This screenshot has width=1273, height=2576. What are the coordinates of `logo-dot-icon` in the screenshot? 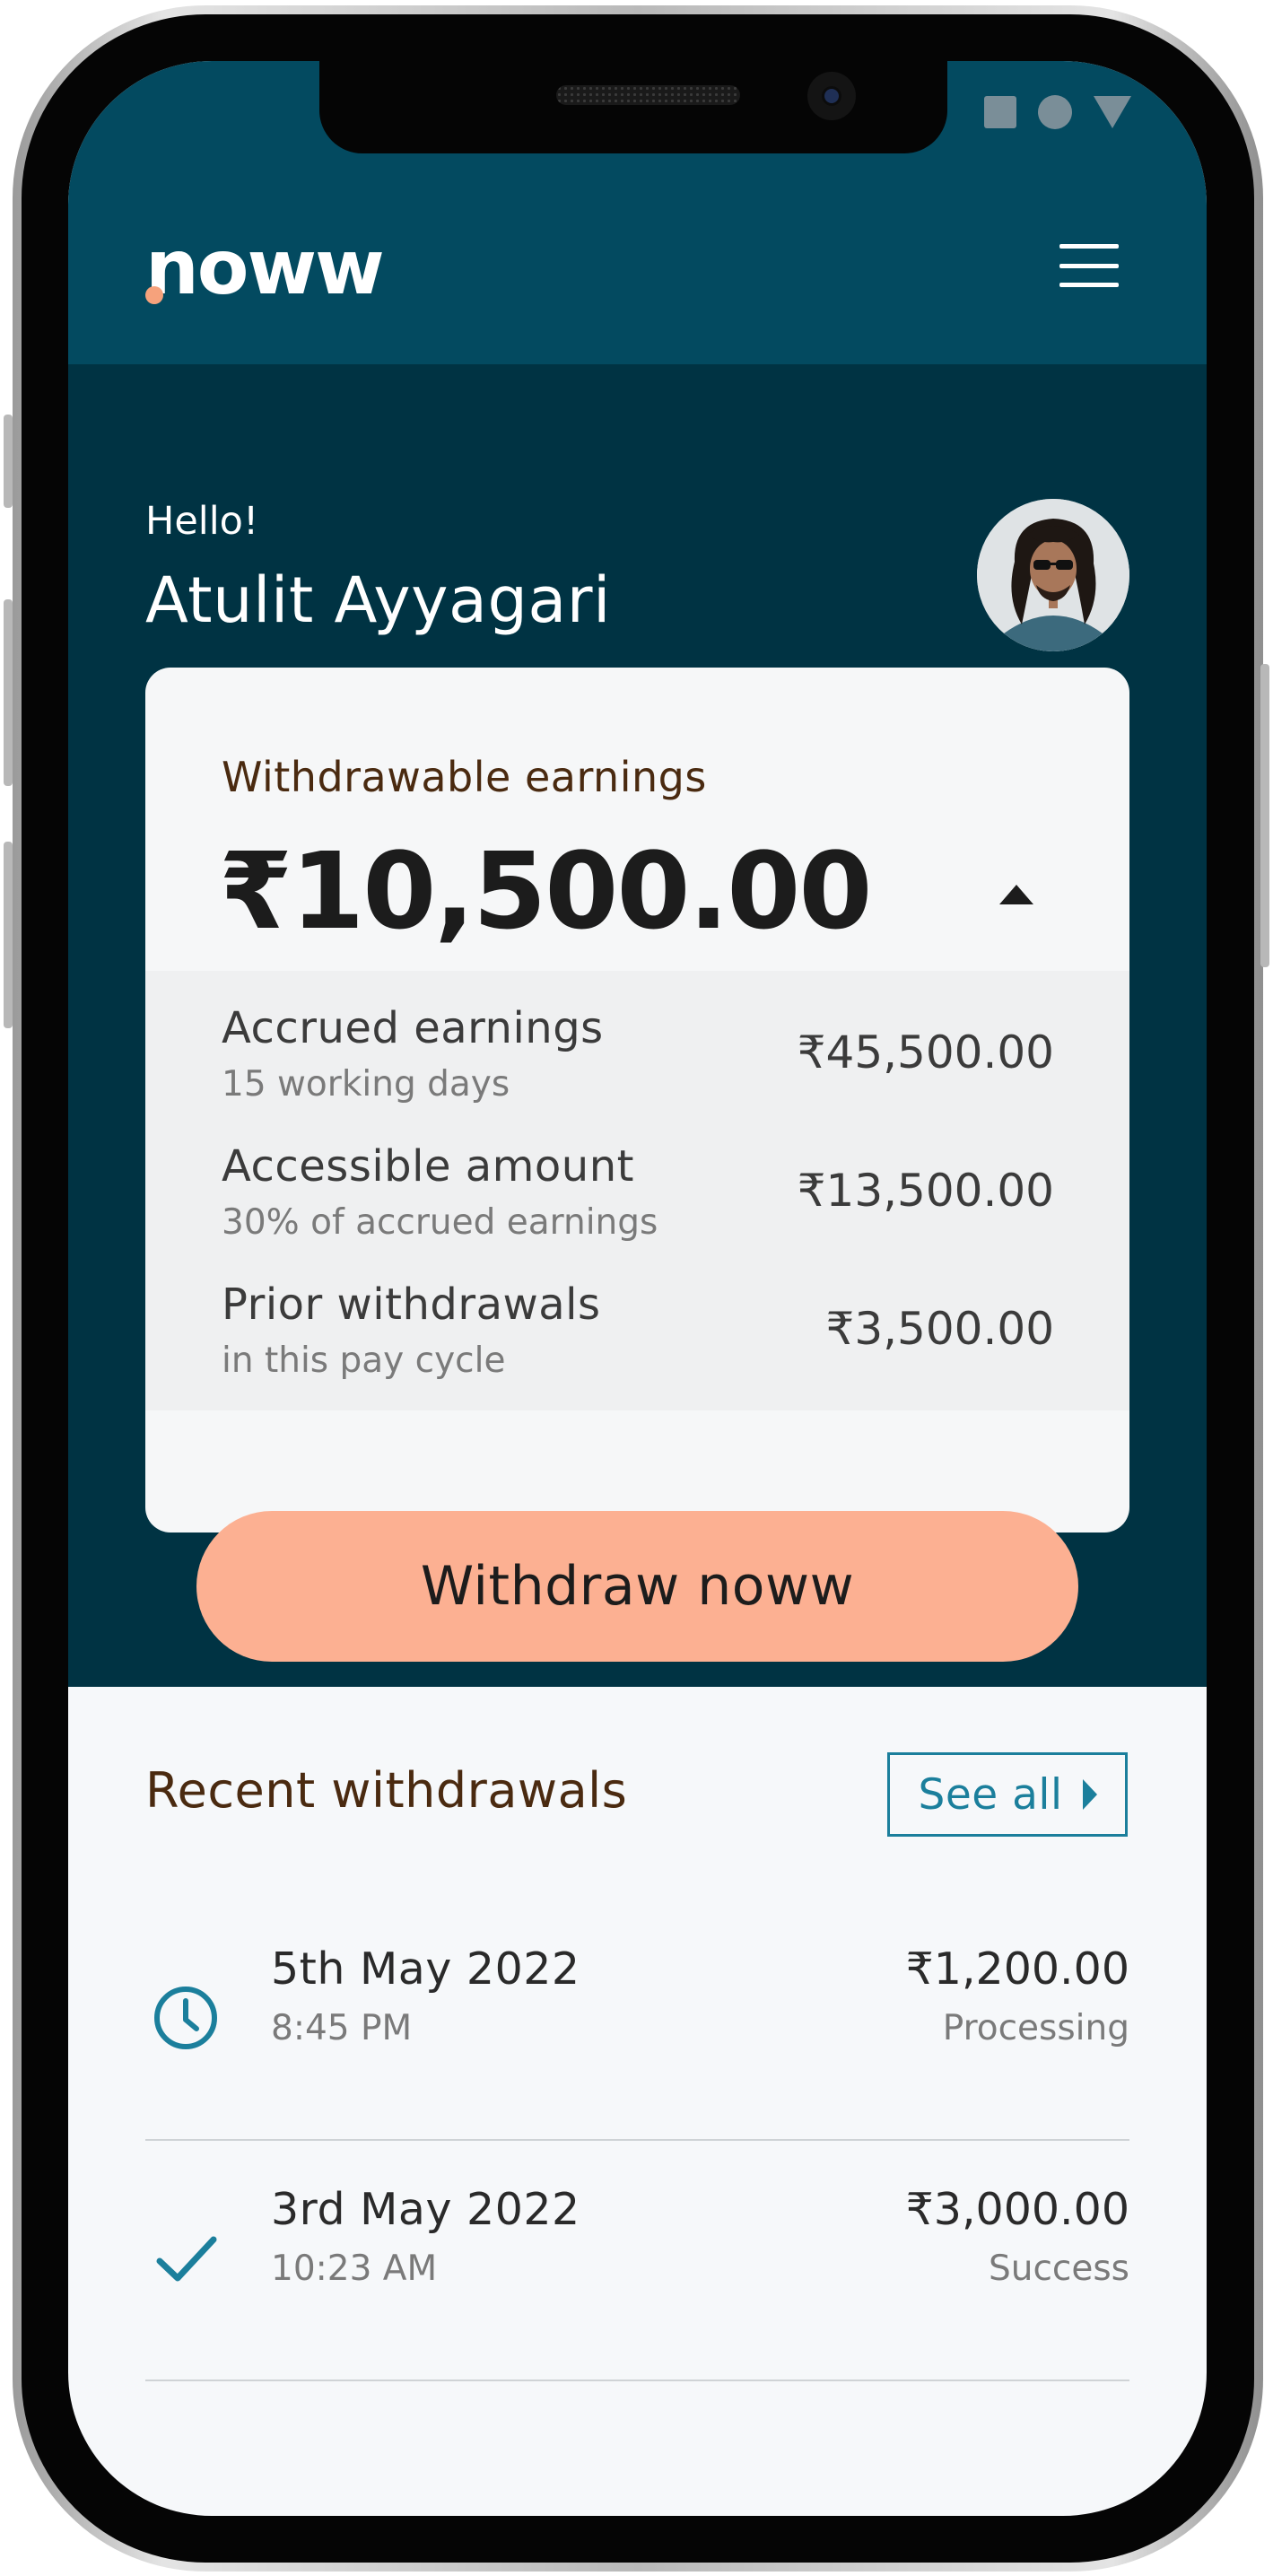 It's located at (154, 295).